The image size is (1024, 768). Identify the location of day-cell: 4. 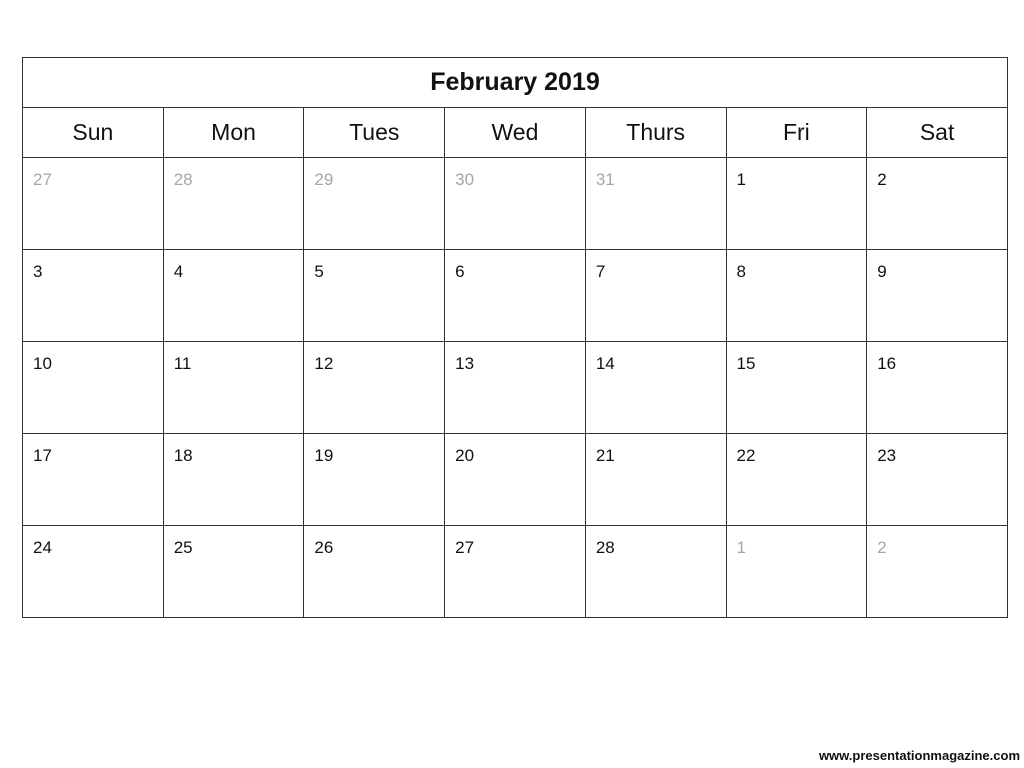
(233, 295).